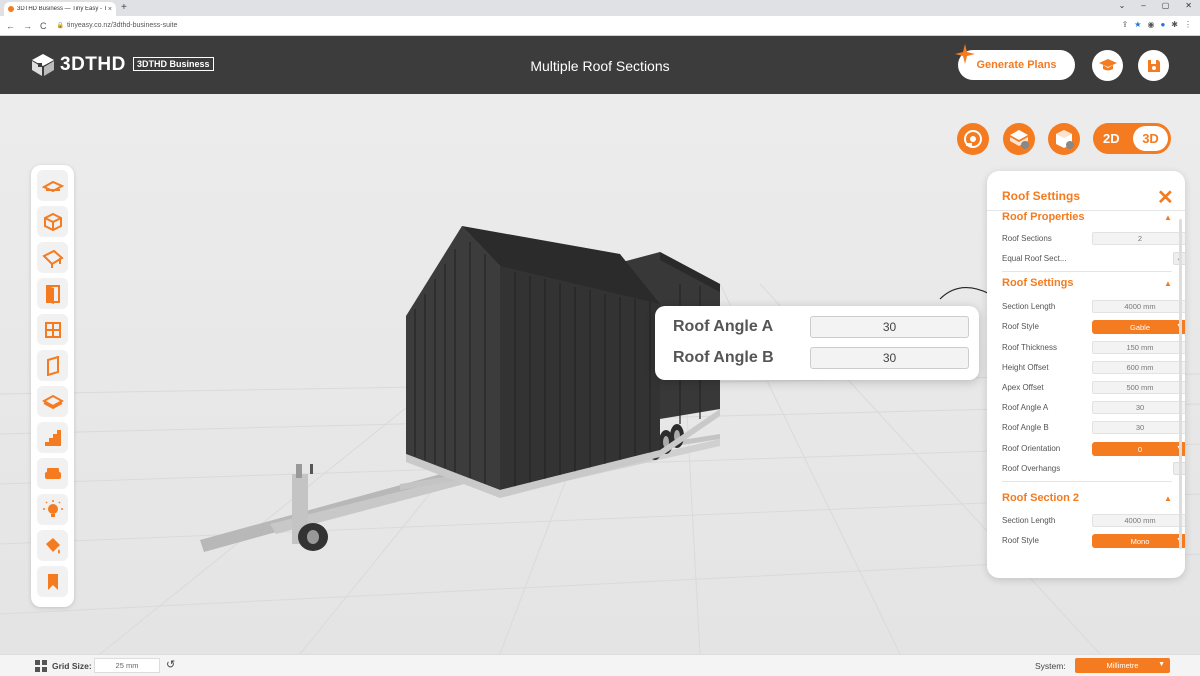 Image resolution: width=1200 pixels, height=676 pixels. I want to click on extension-icon: ●, so click(1162, 24).